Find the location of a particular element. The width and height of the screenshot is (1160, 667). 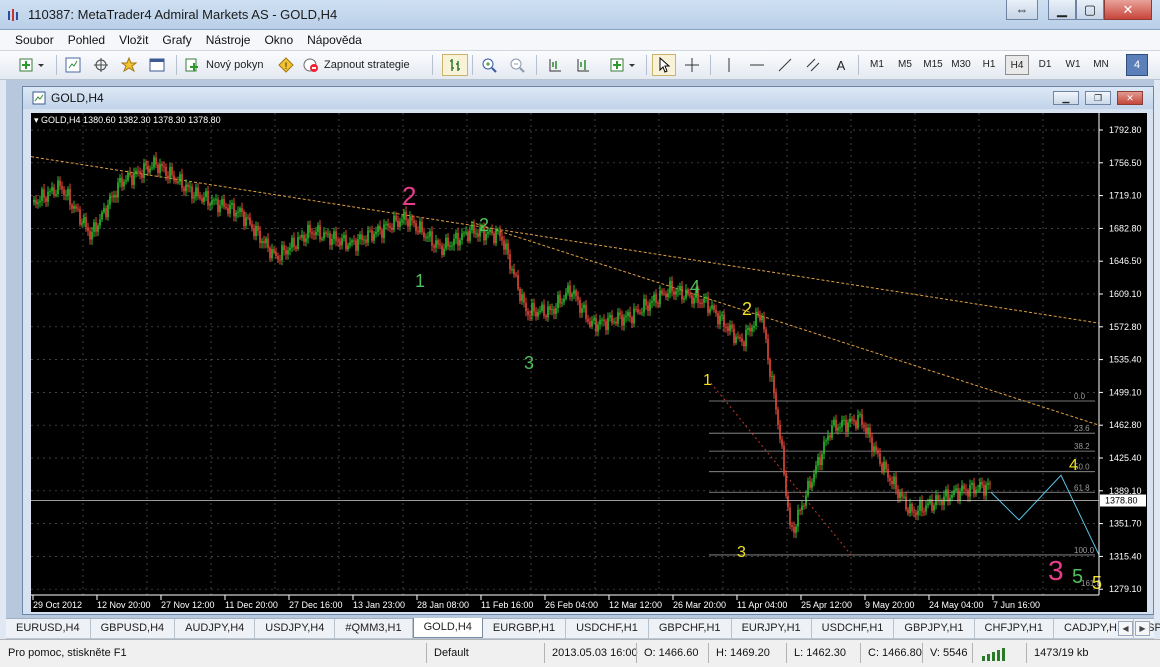

navigator-button is located at coordinates (129, 65).